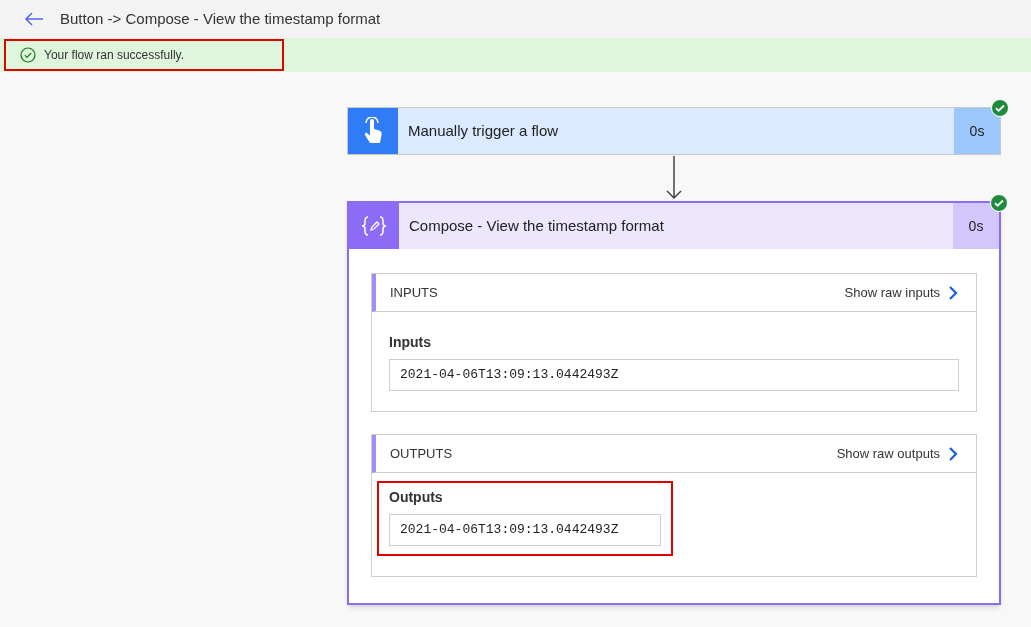  Describe the element at coordinates (373, 131) in the screenshot. I see `hand-pointer-icon` at that location.